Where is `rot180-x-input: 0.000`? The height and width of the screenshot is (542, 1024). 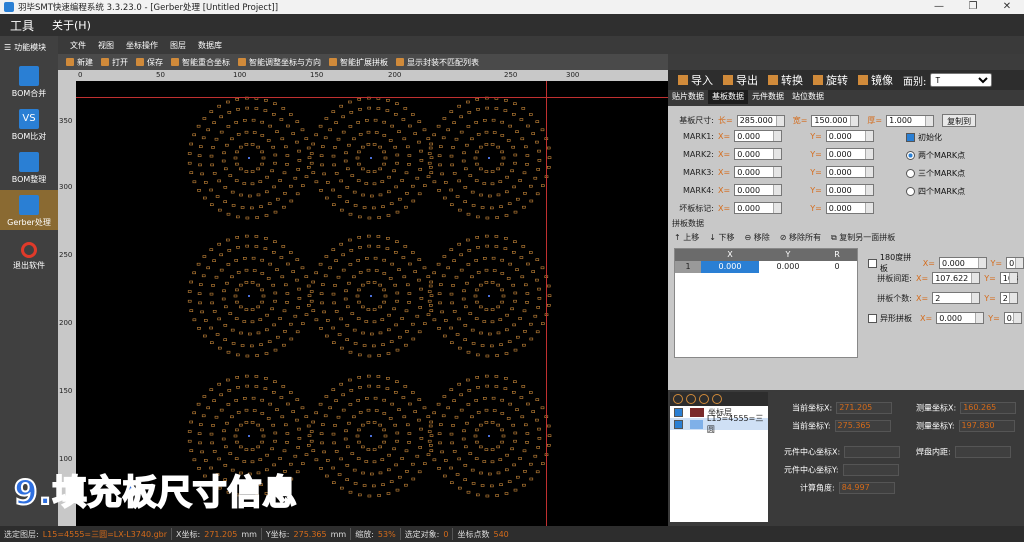
rot180-x-input: 0.000 is located at coordinates (962, 263).